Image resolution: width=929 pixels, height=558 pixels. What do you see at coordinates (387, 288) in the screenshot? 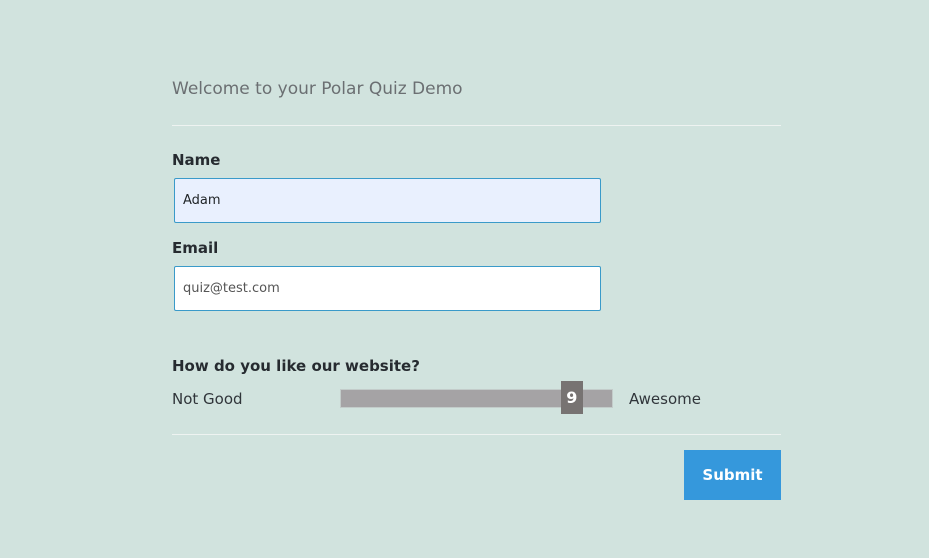
I see `email-input` at bounding box center [387, 288].